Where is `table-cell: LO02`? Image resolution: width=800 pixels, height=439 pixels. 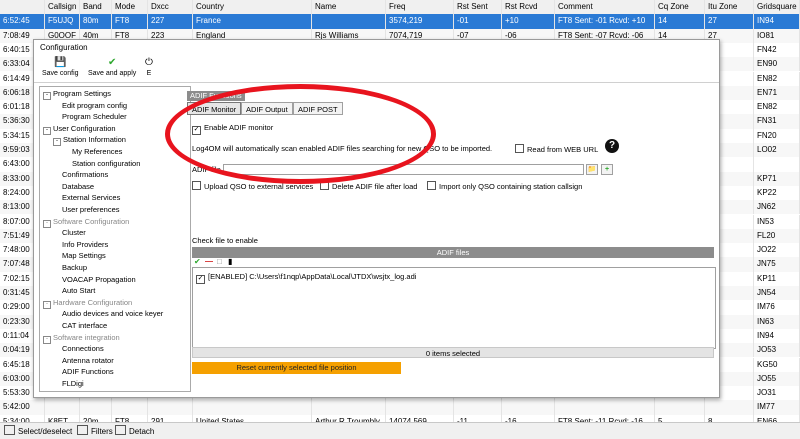 table-cell: LO02 is located at coordinates (777, 150).